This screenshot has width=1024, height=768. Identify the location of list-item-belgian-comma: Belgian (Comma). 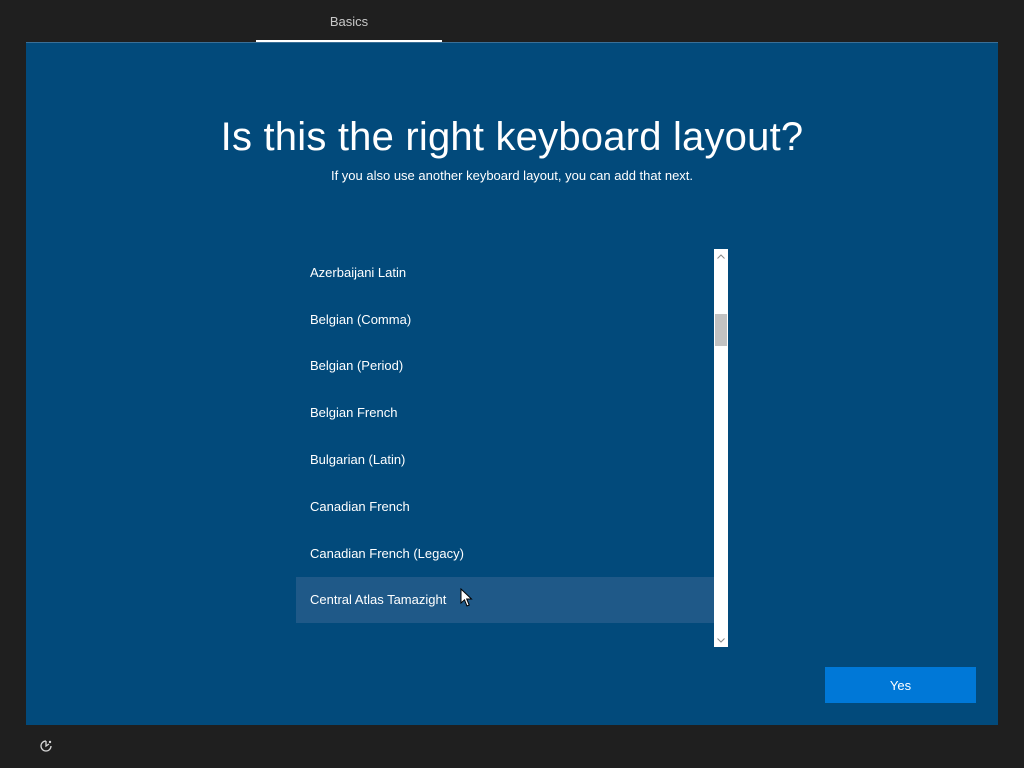
(505, 319).